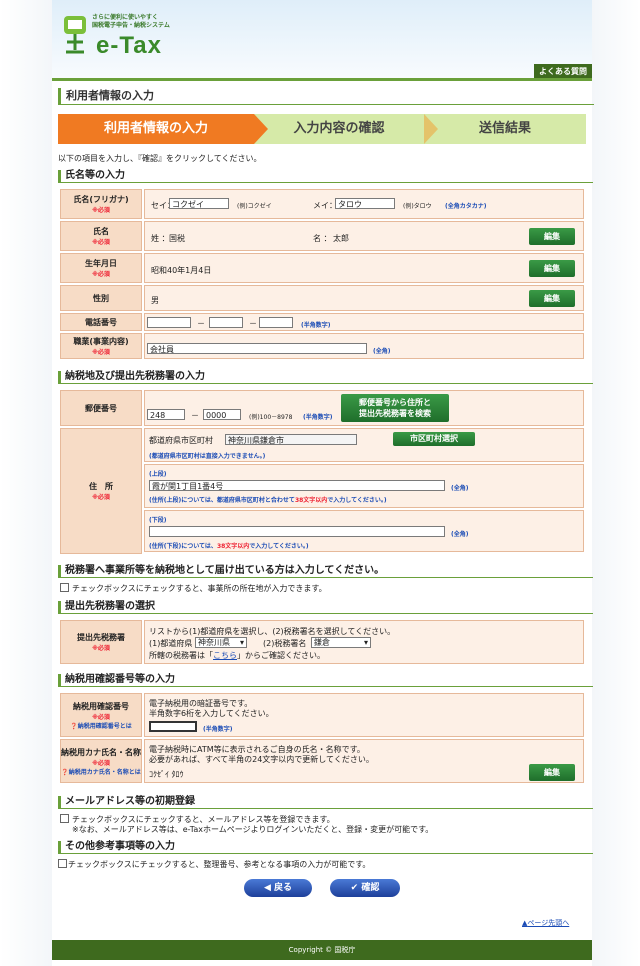 This screenshot has height=966, width=640. Describe the element at coordinates (155, 300) in the screenshot. I see `gender-value: 男` at that location.